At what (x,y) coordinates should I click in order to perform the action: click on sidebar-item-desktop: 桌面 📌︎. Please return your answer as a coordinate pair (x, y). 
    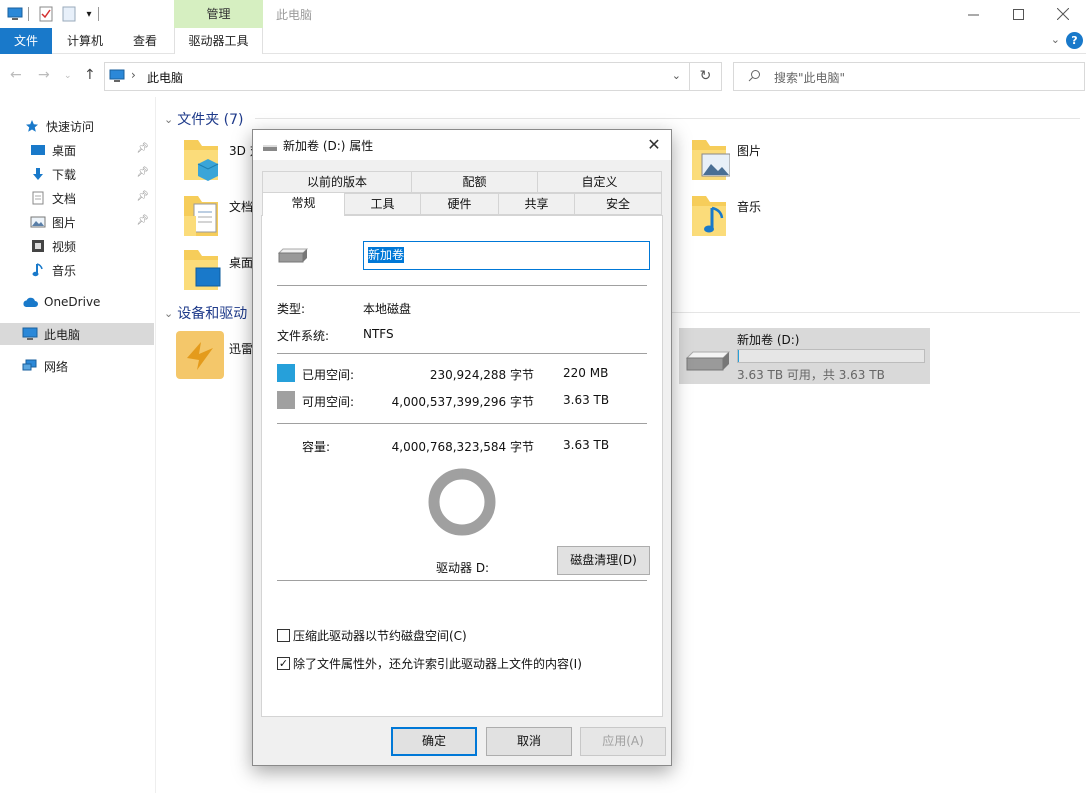
    Looking at the image, I should click on (77, 150).